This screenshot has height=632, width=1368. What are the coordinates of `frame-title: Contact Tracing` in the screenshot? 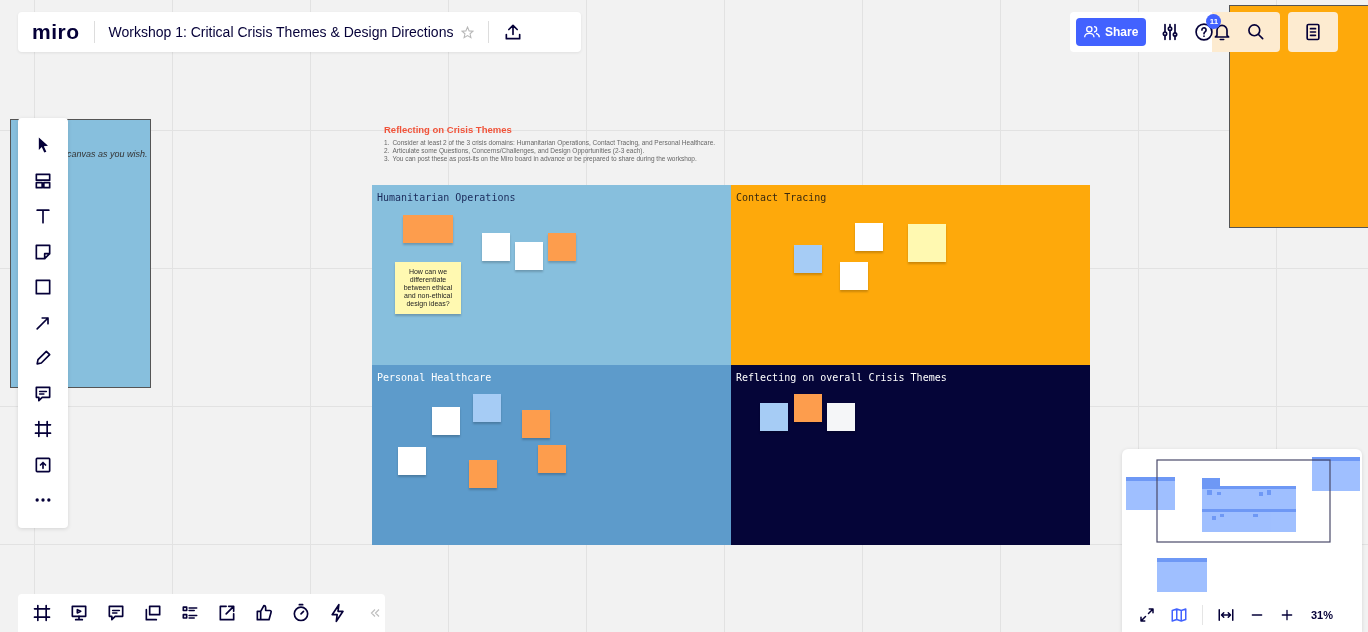 It's located at (781, 197).